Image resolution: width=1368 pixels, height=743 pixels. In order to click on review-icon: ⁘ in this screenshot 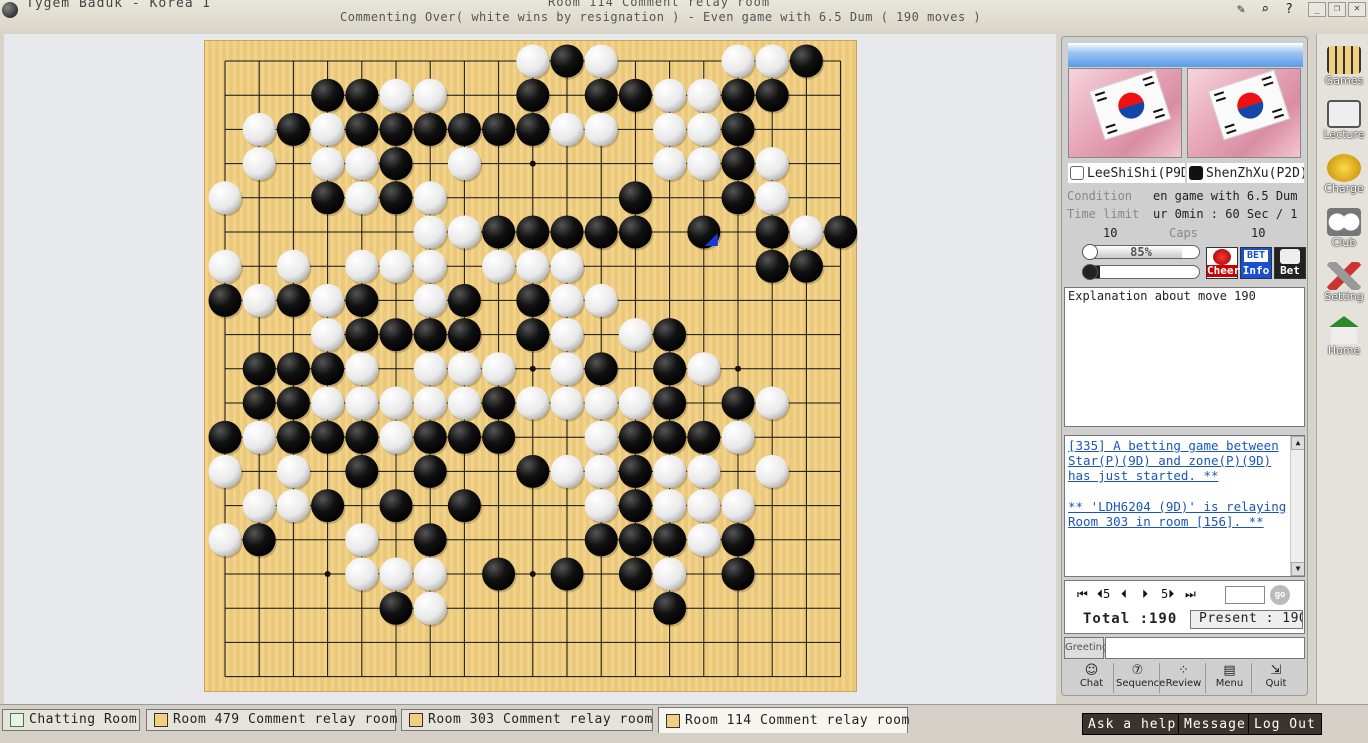, I will do `click(1183, 670)`.